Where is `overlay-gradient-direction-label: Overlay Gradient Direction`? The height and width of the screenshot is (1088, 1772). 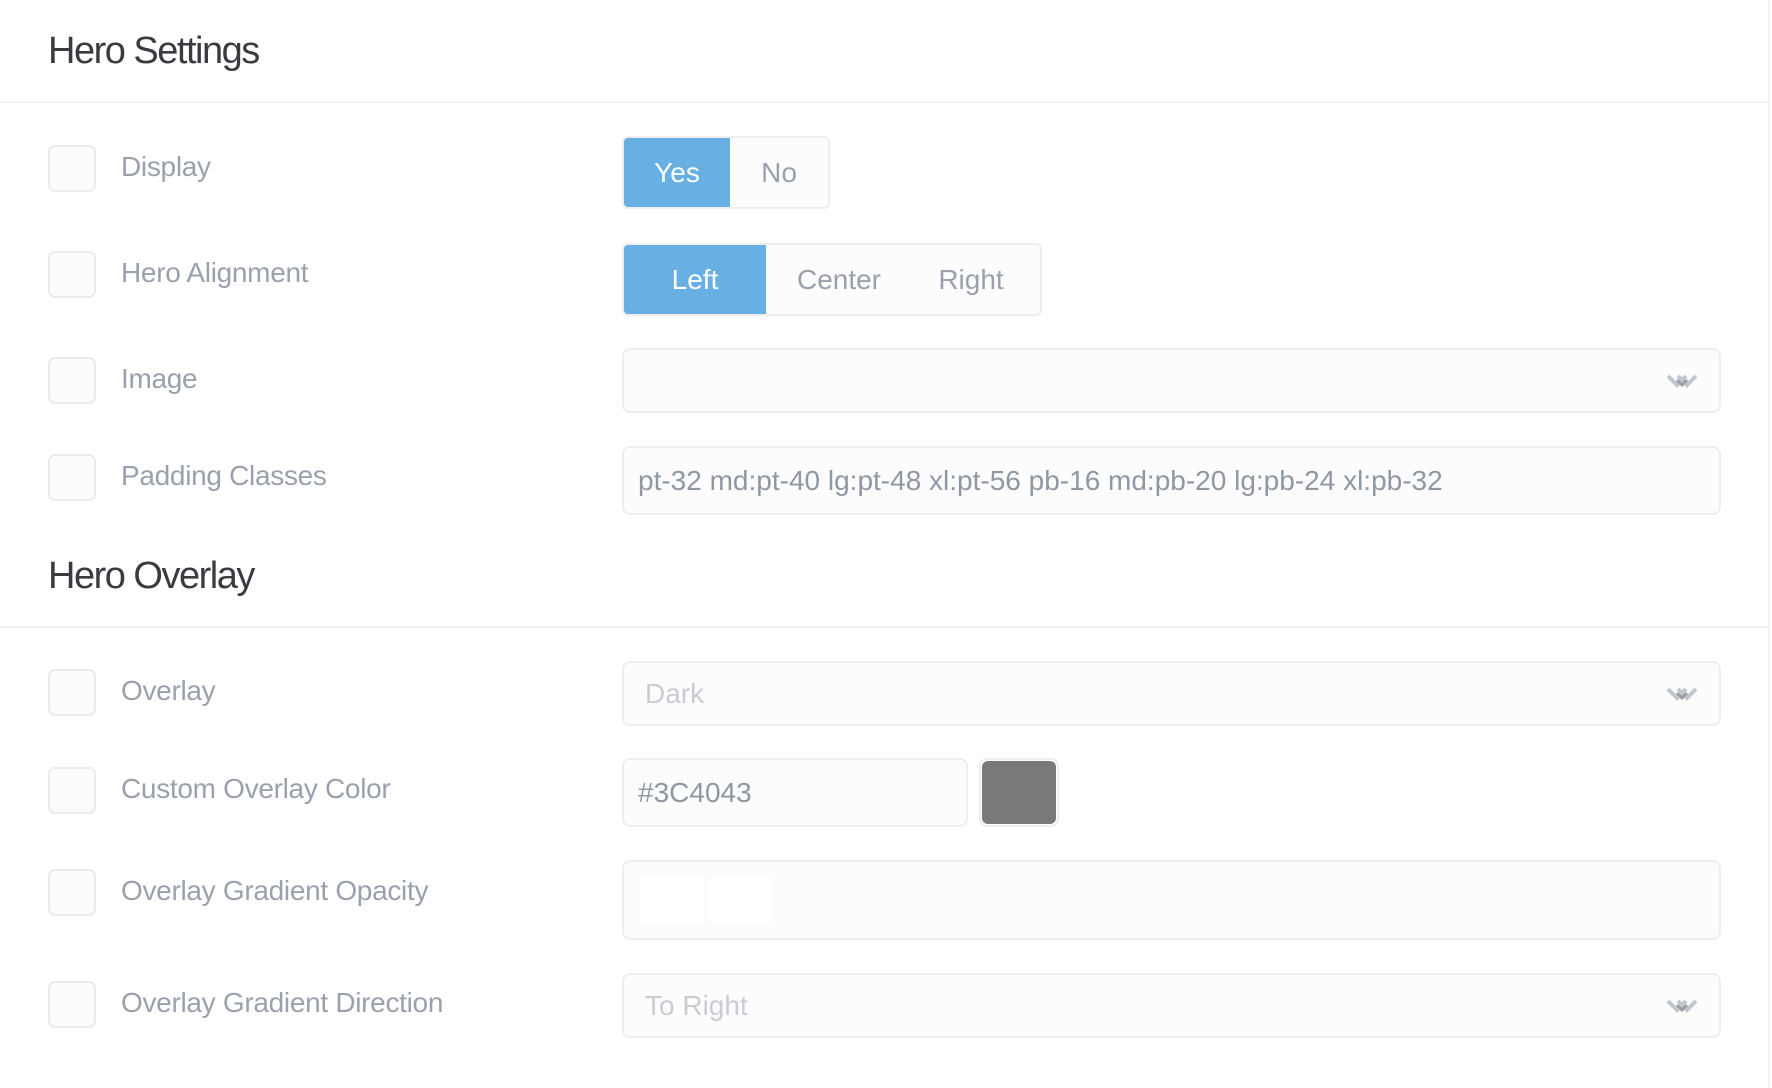 overlay-gradient-direction-label: Overlay Gradient Direction is located at coordinates (282, 1002).